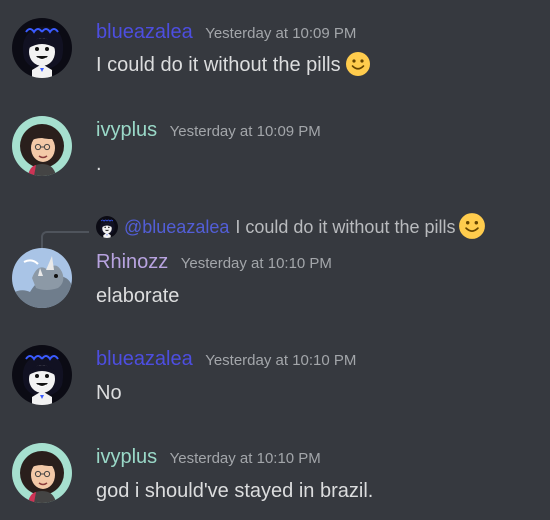 The image size is (550, 520). Describe the element at coordinates (107, 227) in the screenshot. I see `blueazalea-reply-avatar` at that location.